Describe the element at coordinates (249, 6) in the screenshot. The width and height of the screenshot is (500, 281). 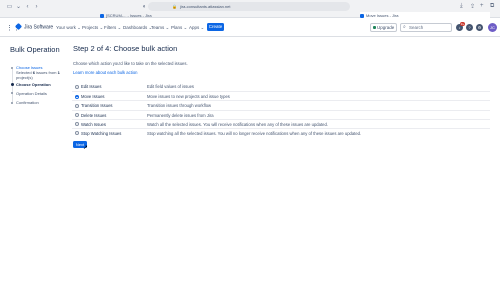
I see `address-bar: 🔒 jira-consultants.atlassian.net` at that location.